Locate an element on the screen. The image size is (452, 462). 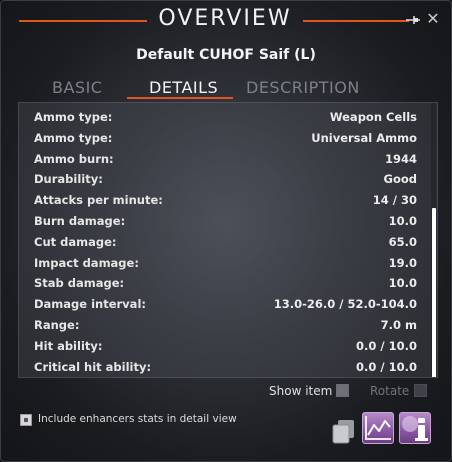
detail-value: Universal Ammo is located at coordinates (364, 137).